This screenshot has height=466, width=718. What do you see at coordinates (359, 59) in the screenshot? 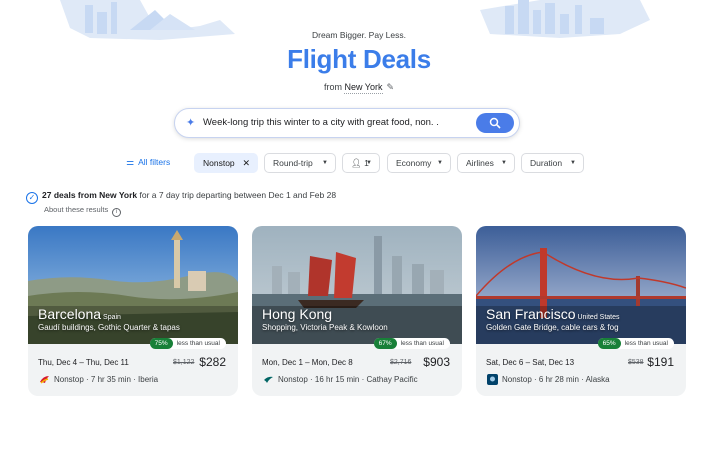
I see `page-title: Flight Deals` at bounding box center [359, 59].